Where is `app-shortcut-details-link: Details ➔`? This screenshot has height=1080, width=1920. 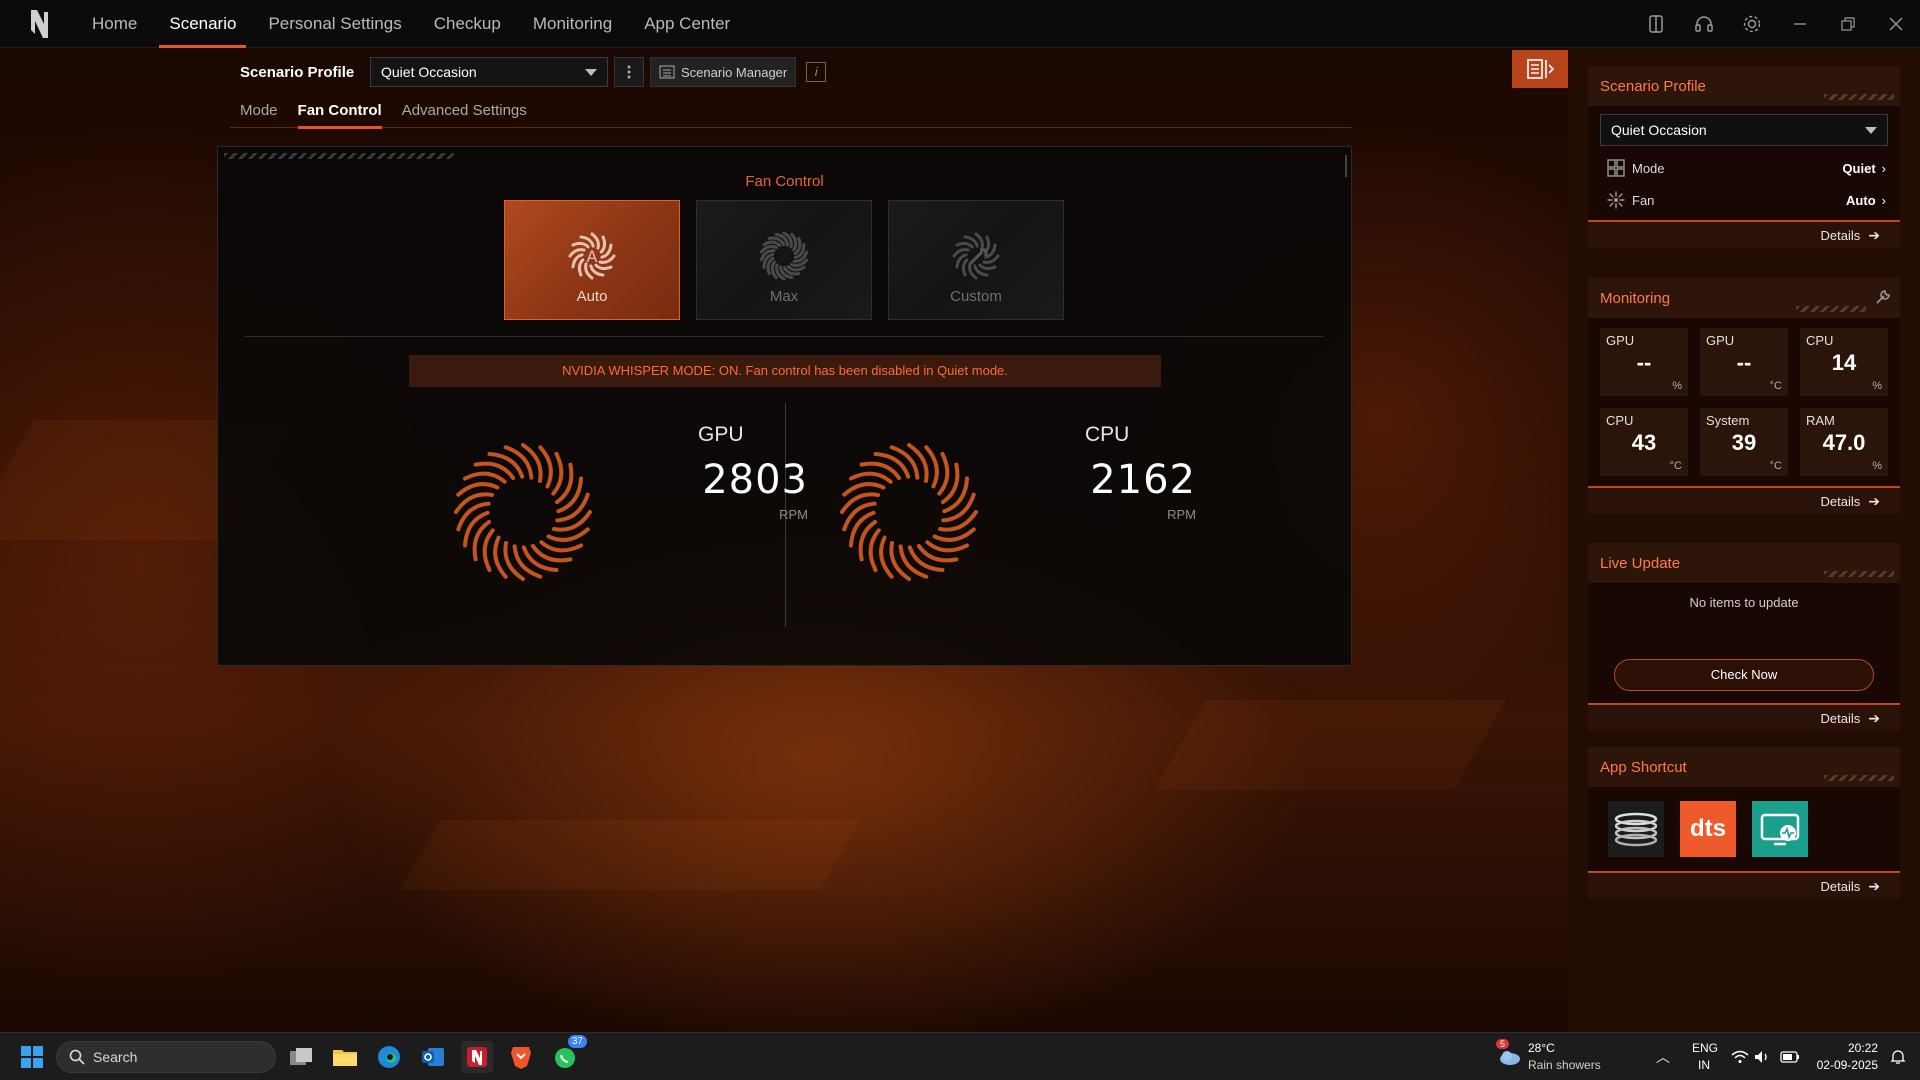
app-shortcut-details-link: Details ➔ is located at coordinates (1744, 885).